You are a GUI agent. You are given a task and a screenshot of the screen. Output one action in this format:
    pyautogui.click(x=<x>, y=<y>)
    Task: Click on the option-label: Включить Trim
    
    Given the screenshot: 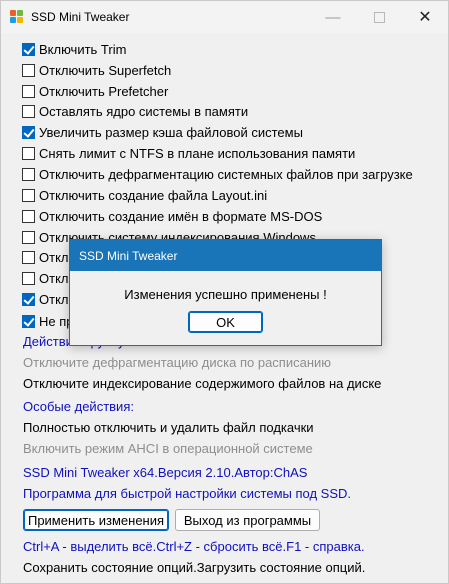 What is the action you would take?
    pyautogui.click(x=83, y=49)
    